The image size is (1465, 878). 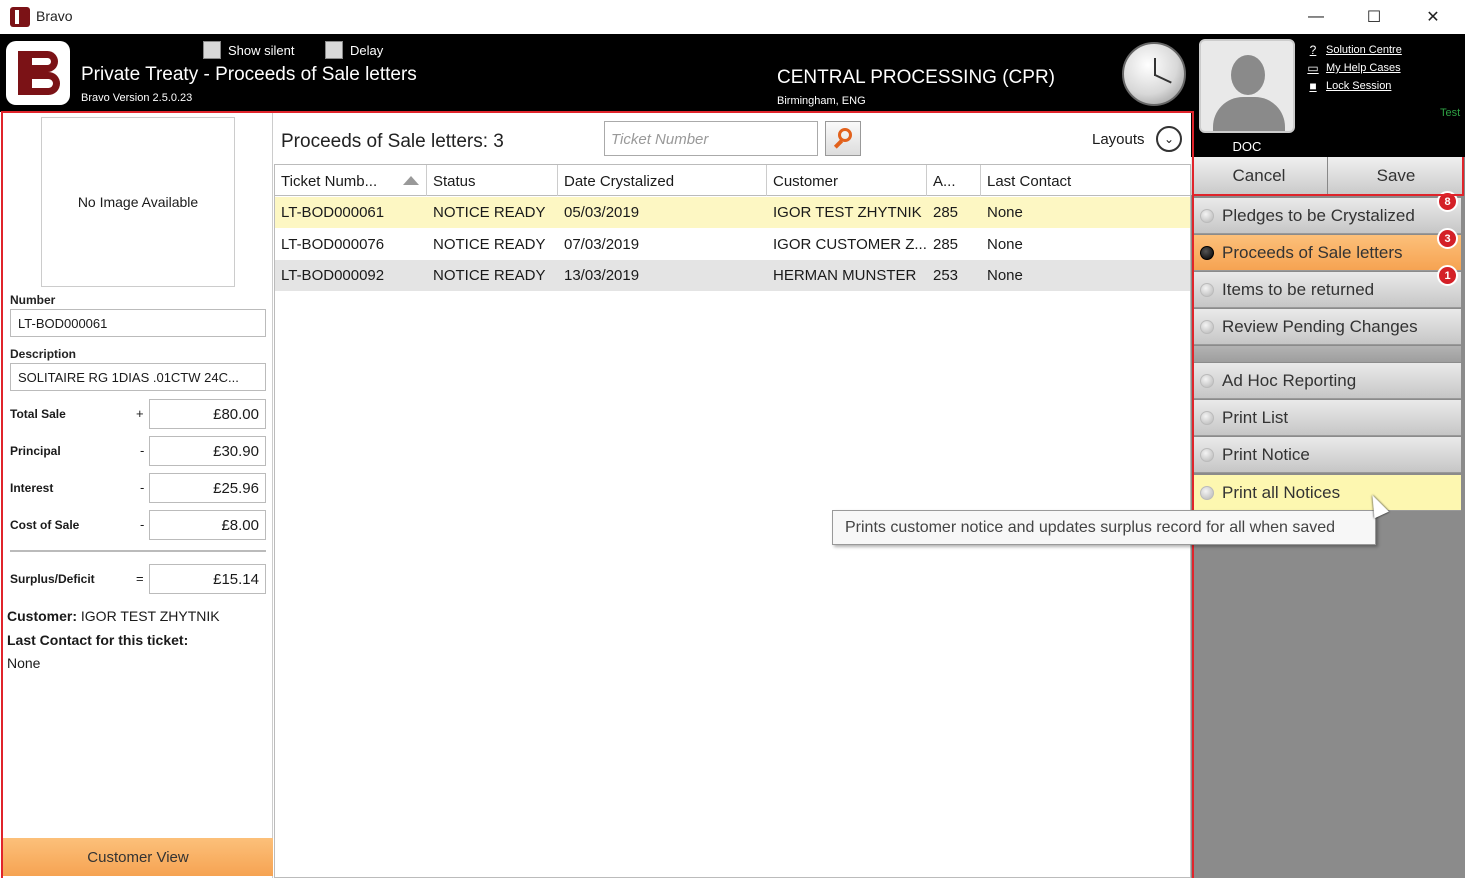 What do you see at coordinates (392, 141) in the screenshot?
I see `list-title: Proceeds of Sale letters: 3` at bounding box center [392, 141].